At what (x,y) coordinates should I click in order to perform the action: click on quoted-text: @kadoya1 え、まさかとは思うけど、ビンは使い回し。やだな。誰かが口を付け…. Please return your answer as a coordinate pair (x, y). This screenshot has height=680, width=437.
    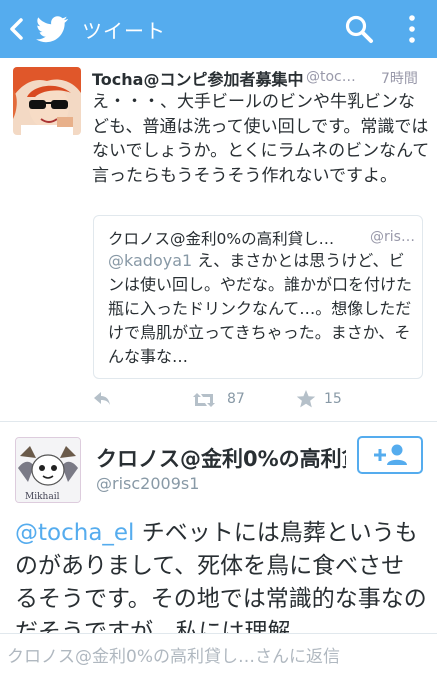
    Looking at the image, I should click on (262, 309).